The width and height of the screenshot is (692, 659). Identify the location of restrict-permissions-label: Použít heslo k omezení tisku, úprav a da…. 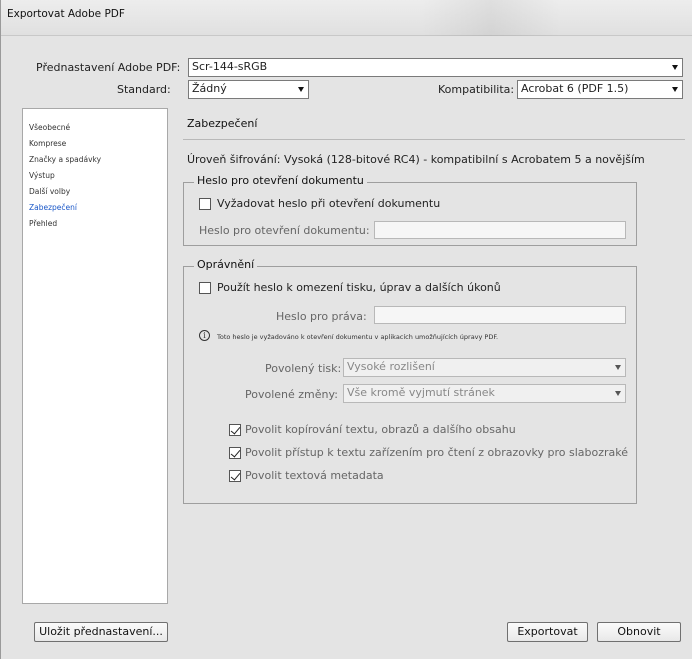
(359, 287).